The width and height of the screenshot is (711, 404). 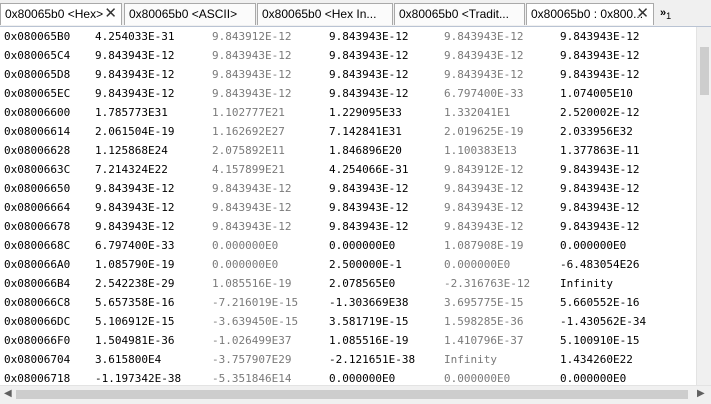 I want to click on value-cell: 4.254066E-31, so click(x=368, y=169).